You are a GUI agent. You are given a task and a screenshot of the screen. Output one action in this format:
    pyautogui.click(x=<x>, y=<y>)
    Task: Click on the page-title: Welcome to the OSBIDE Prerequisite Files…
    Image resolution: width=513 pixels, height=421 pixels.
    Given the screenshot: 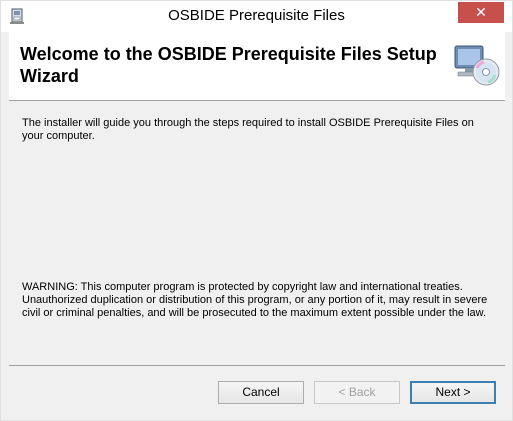 What is the action you would take?
    pyautogui.click(x=228, y=65)
    